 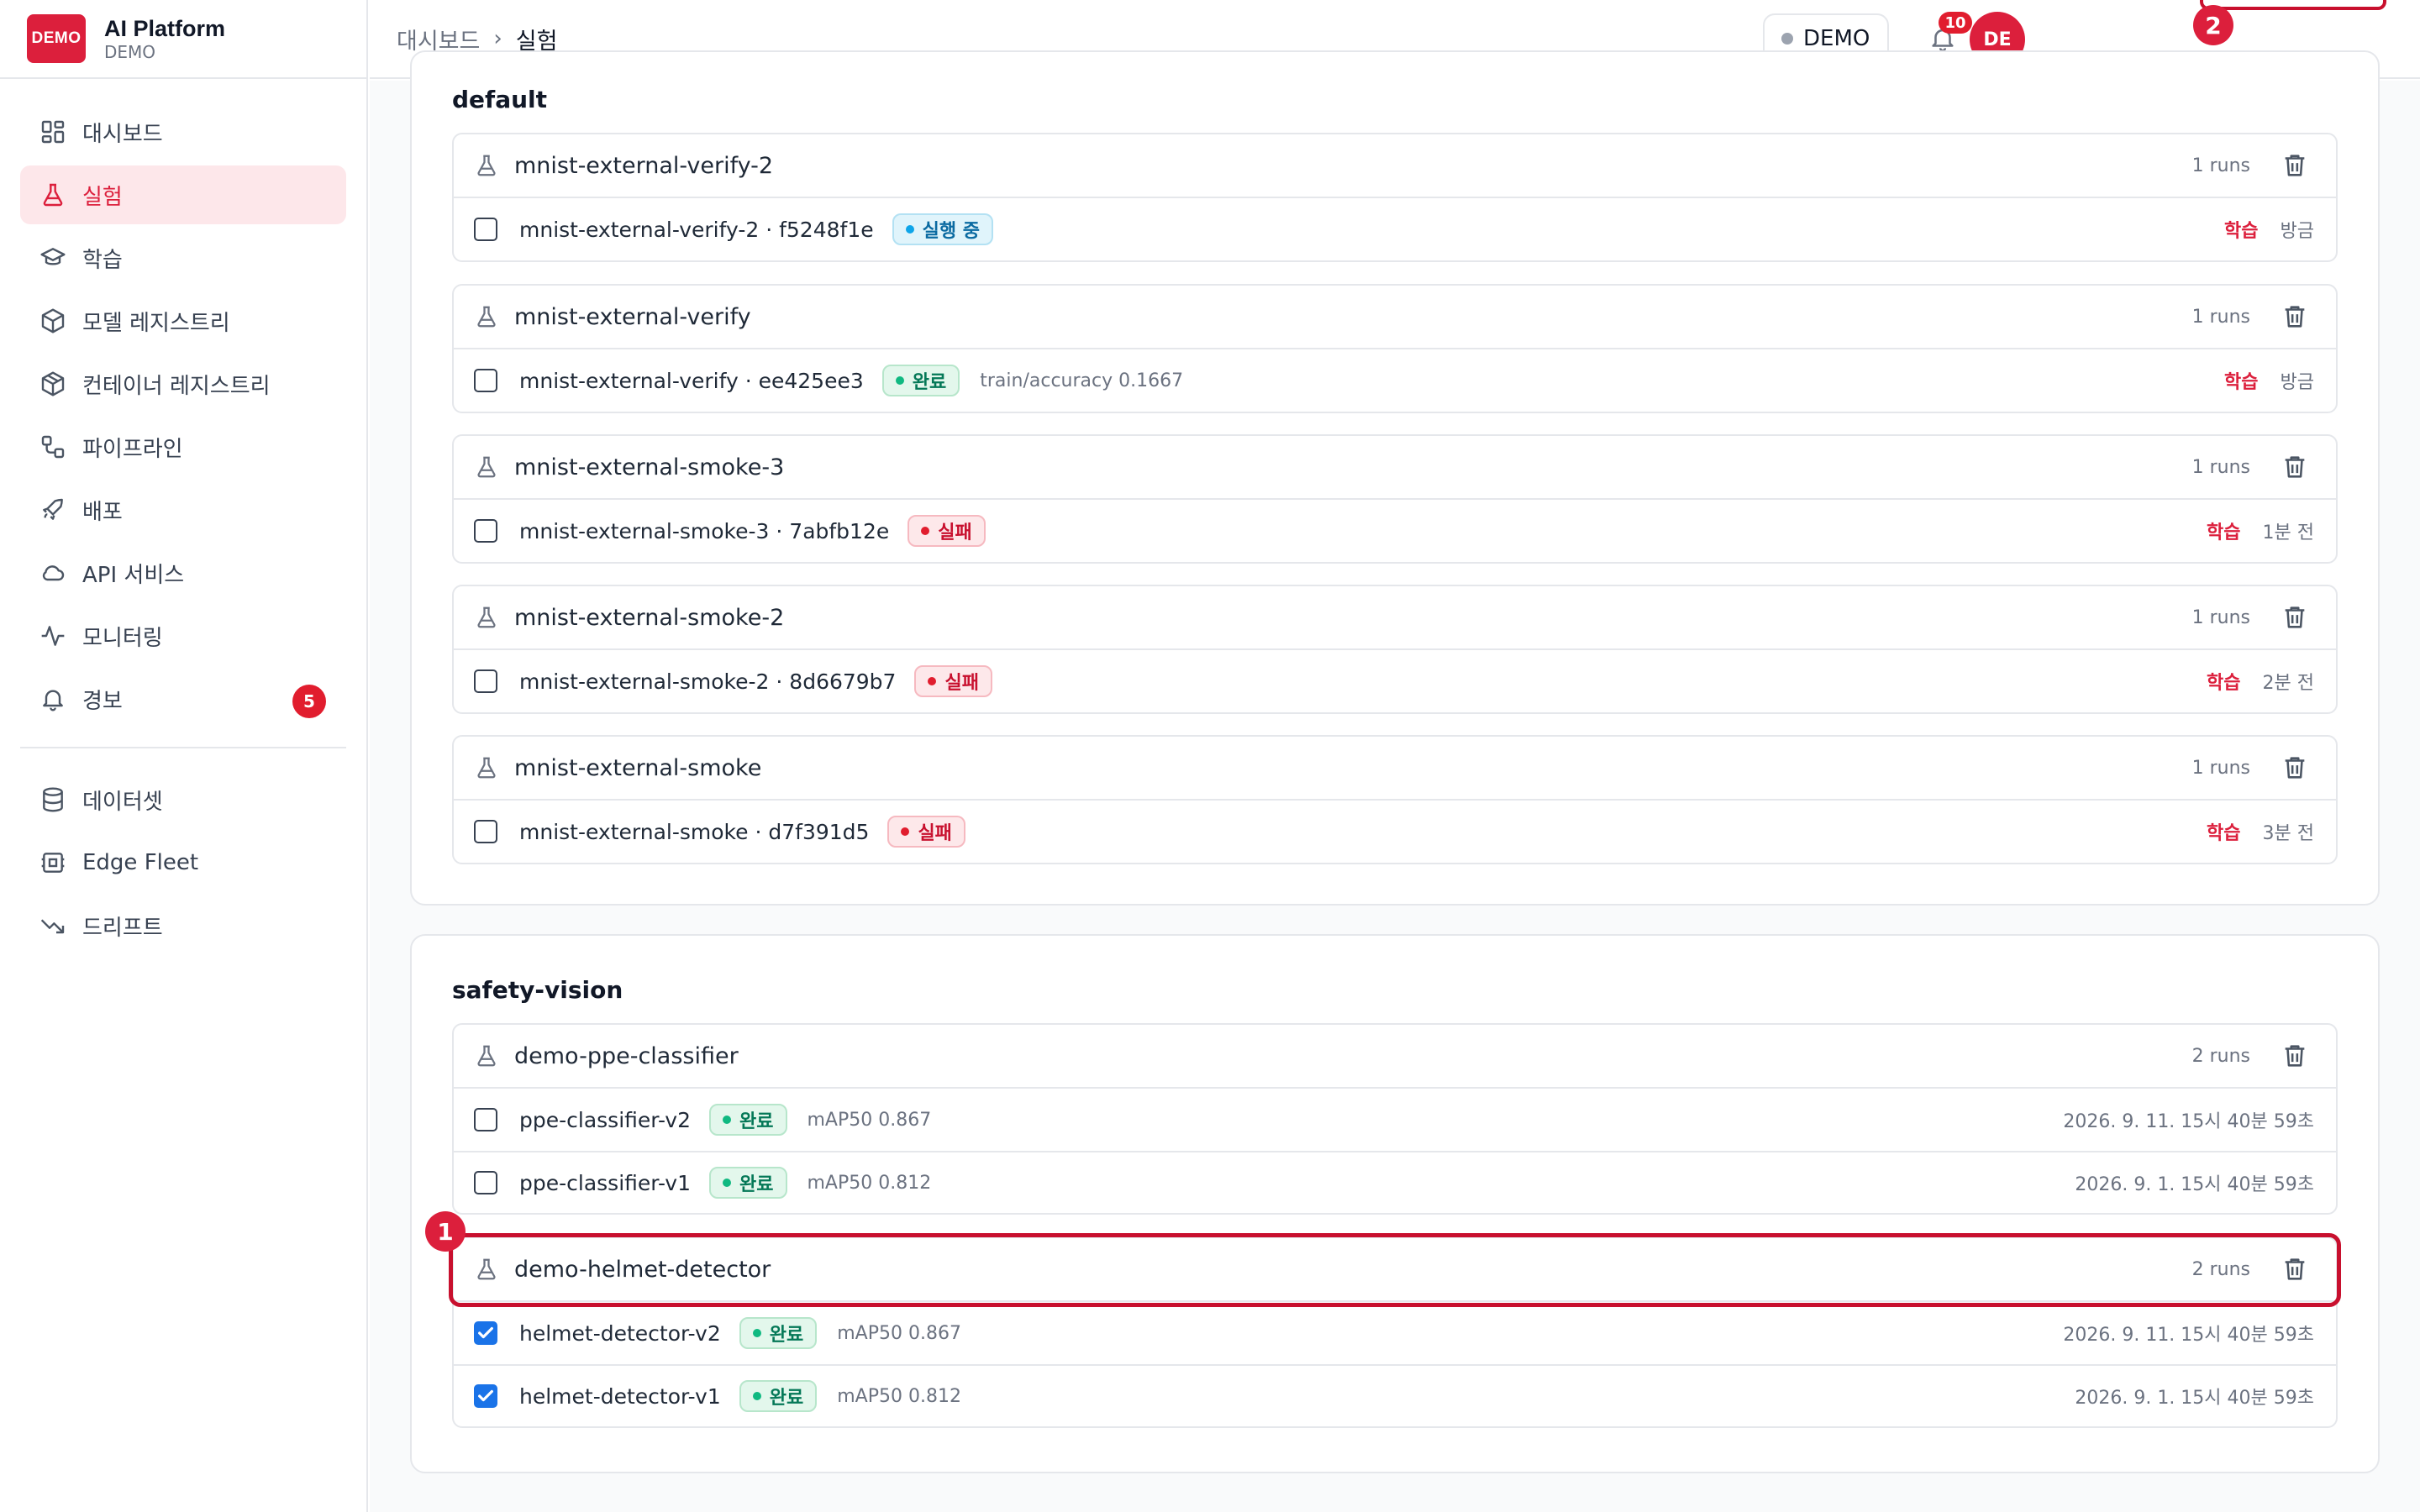 I want to click on experiment-header: demo-helmet-detector 2 runs, so click(x=1395, y=1270).